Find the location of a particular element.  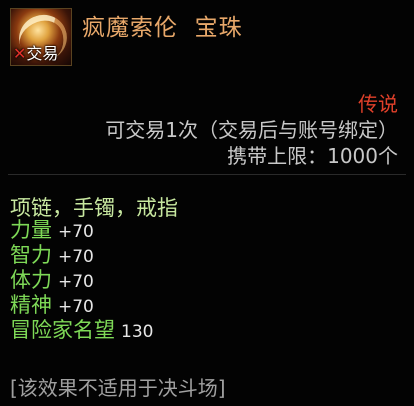

duel-note: [该效果不适用于决斗场] is located at coordinates (118, 388).